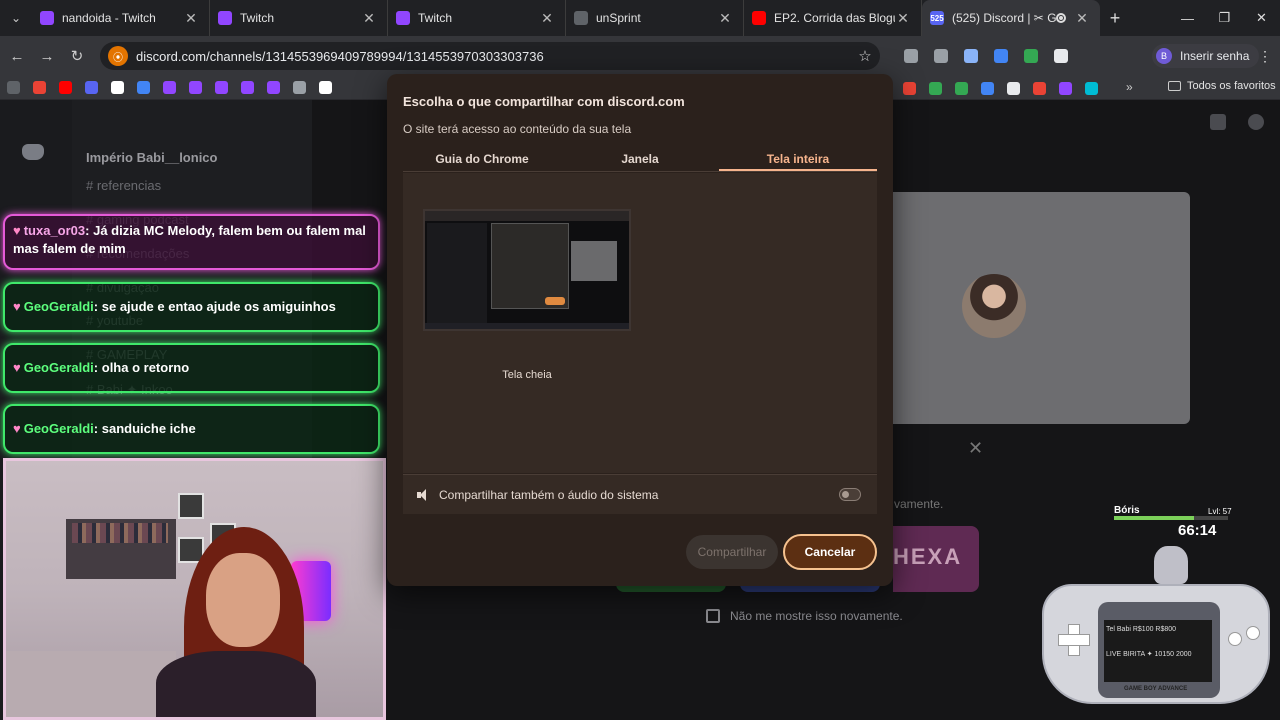 This screenshot has height=720, width=1280. What do you see at coordinates (1041, 308) in the screenshot?
I see `voice-call-panel` at bounding box center [1041, 308].